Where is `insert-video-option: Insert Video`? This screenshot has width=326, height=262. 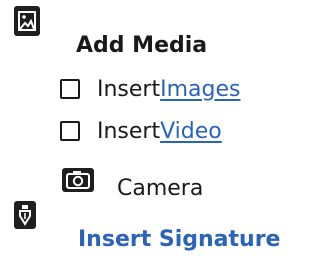 insert-video-option: Insert Video is located at coordinates (141, 131).